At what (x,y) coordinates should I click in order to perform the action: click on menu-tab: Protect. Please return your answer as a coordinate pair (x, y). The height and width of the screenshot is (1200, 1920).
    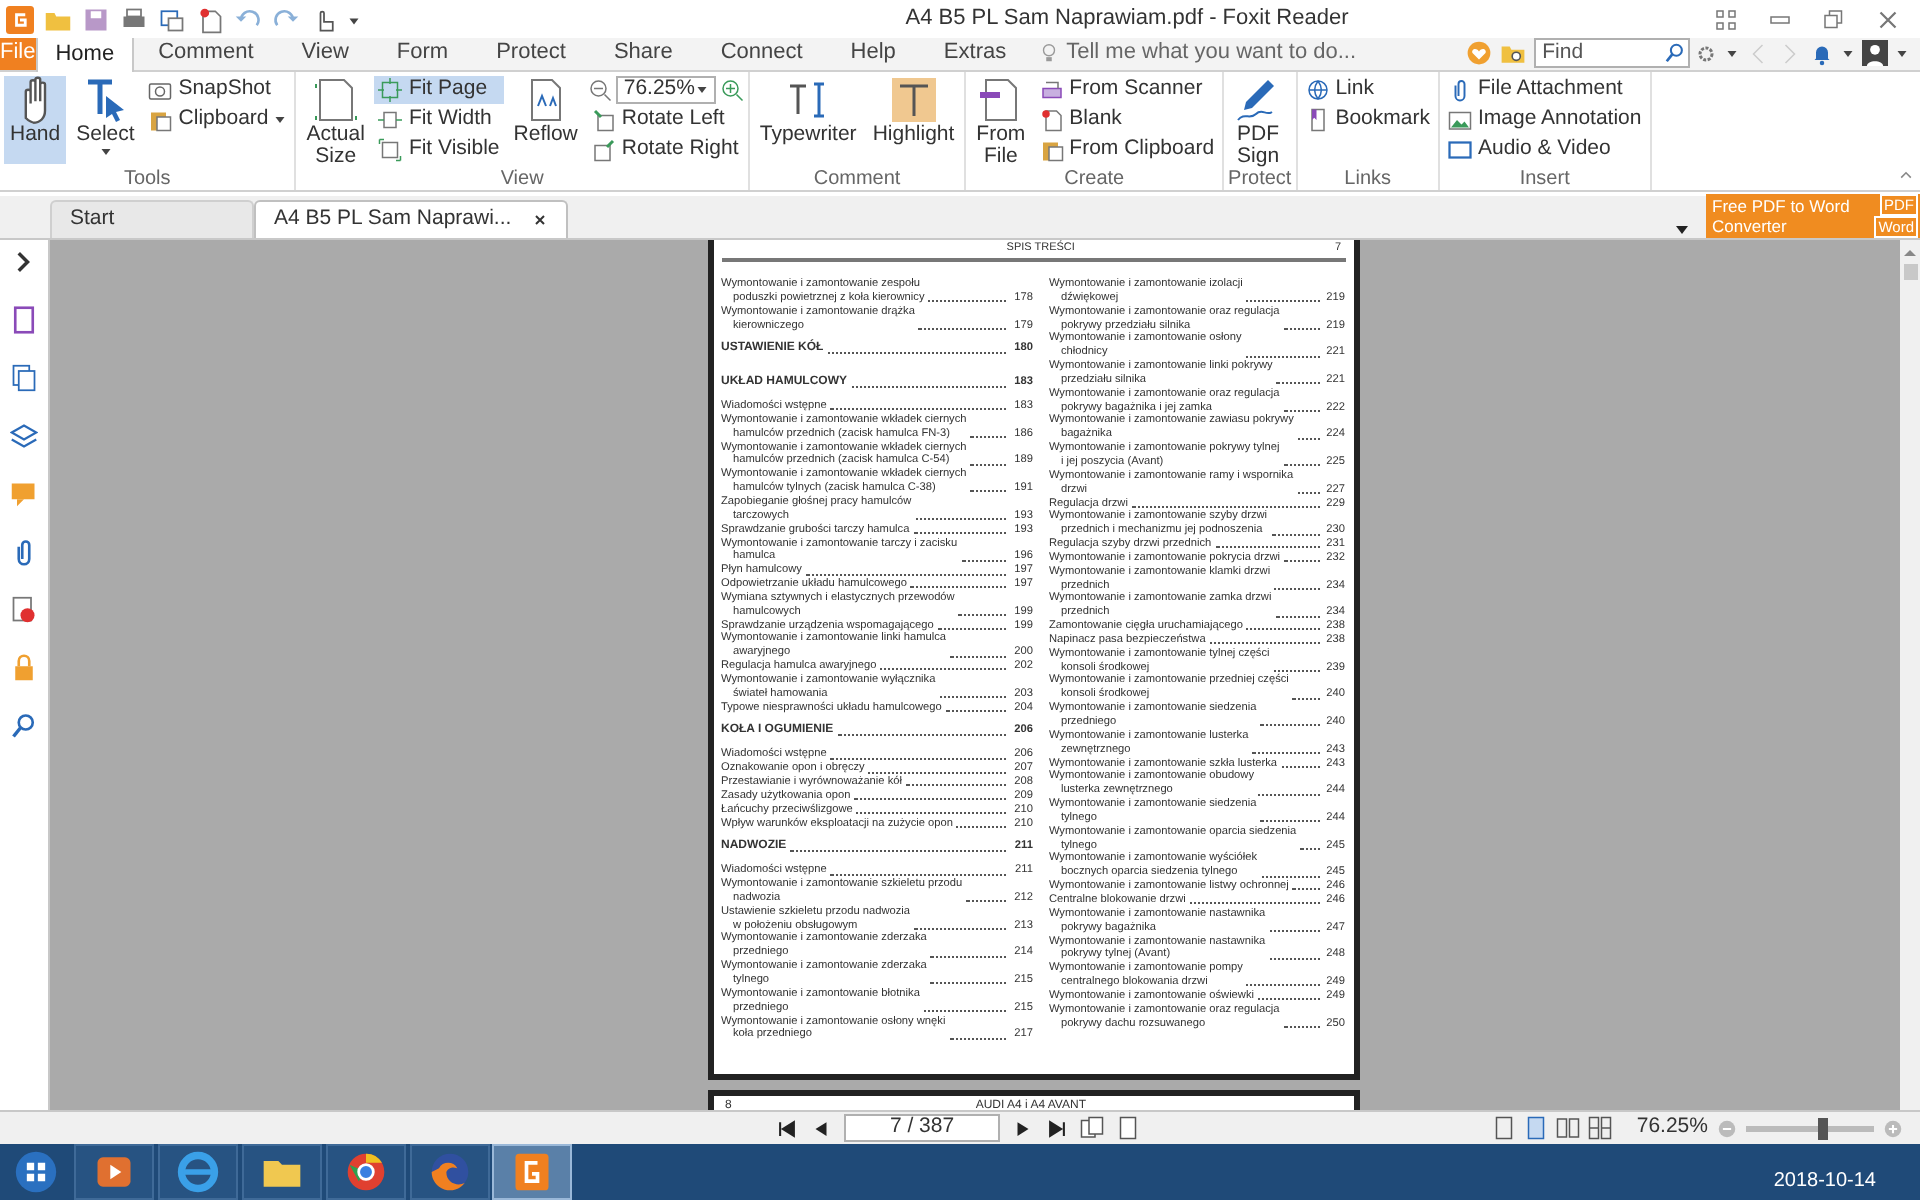
    Looking at the image, I should click on (531, 53).